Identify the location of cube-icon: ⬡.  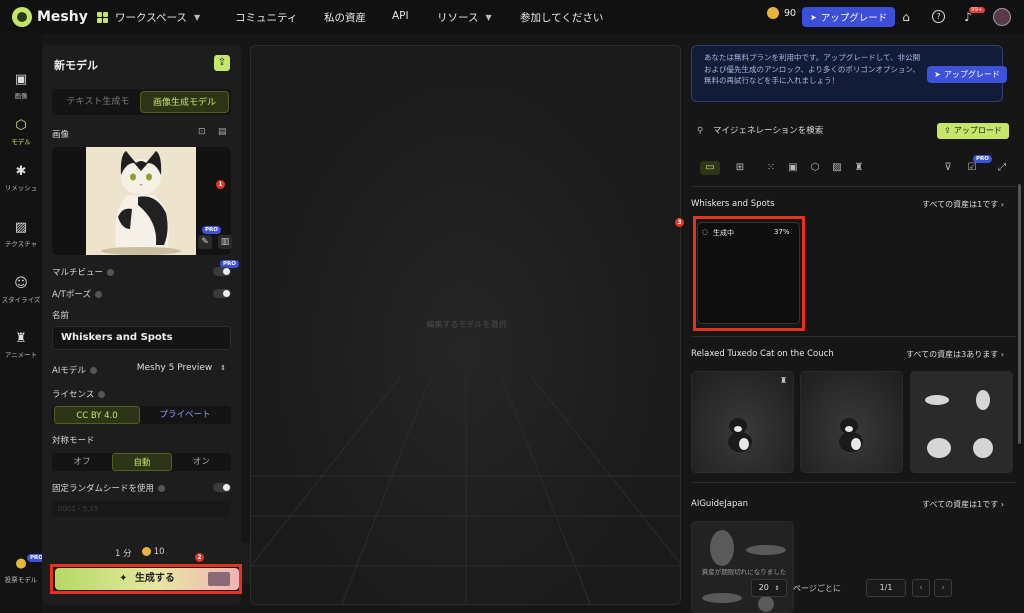
(21, 125).